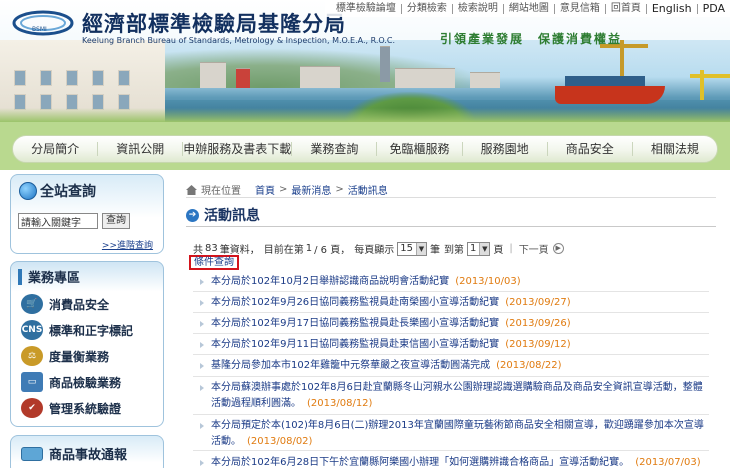  Describe the element at coordinates (626, 8) in the screenshot. I see `toplink-home: 回首頁` at that location.